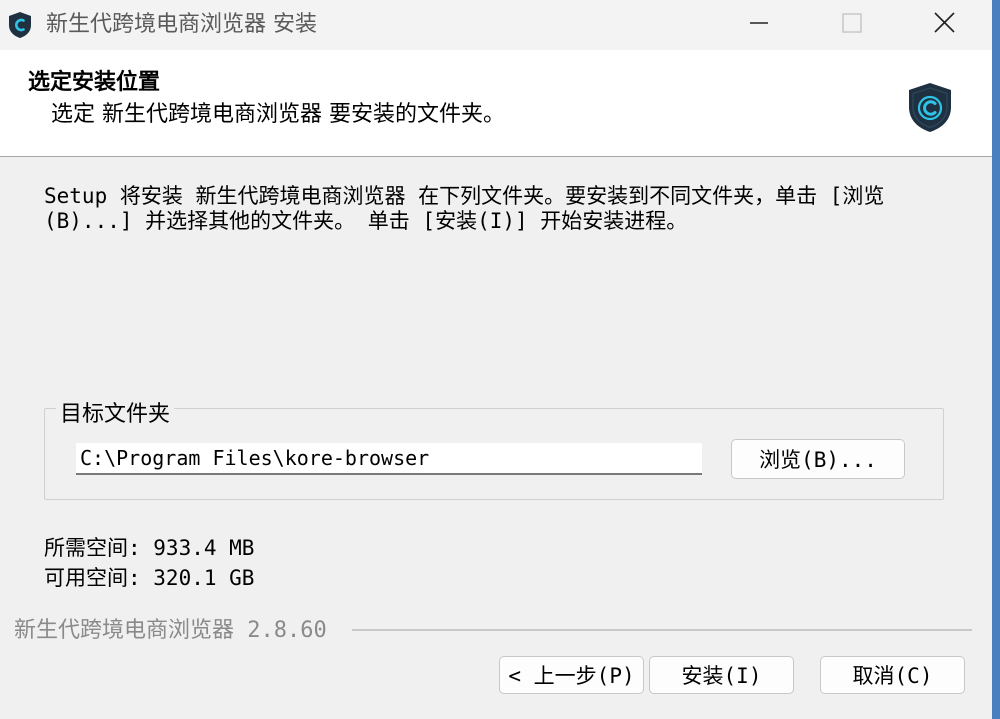  I want to click on window-title: 新生代跨境电商浏览器 安装, so click(181, 24).